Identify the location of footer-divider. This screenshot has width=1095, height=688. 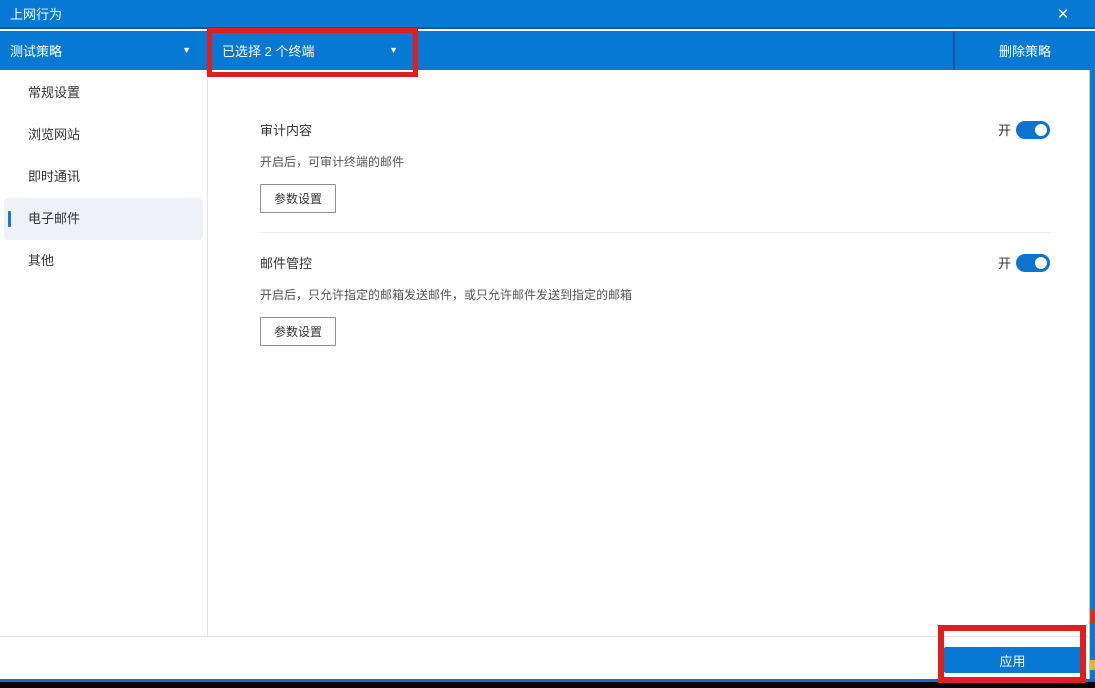
(547, 636).